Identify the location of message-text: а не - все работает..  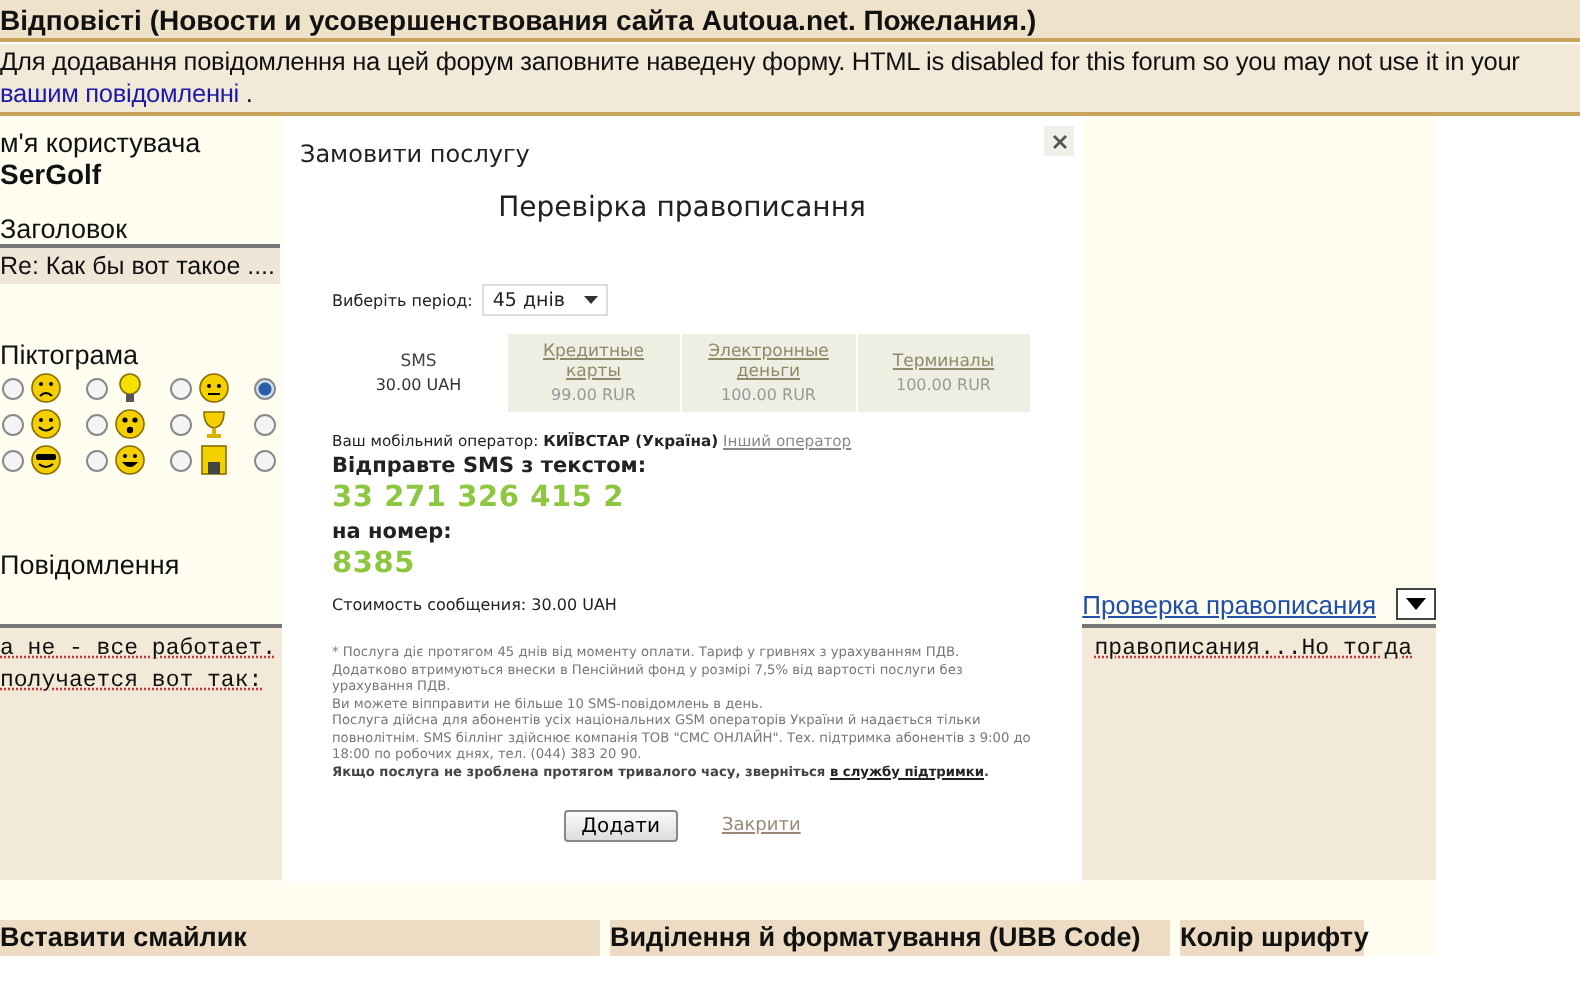
(138, 650).